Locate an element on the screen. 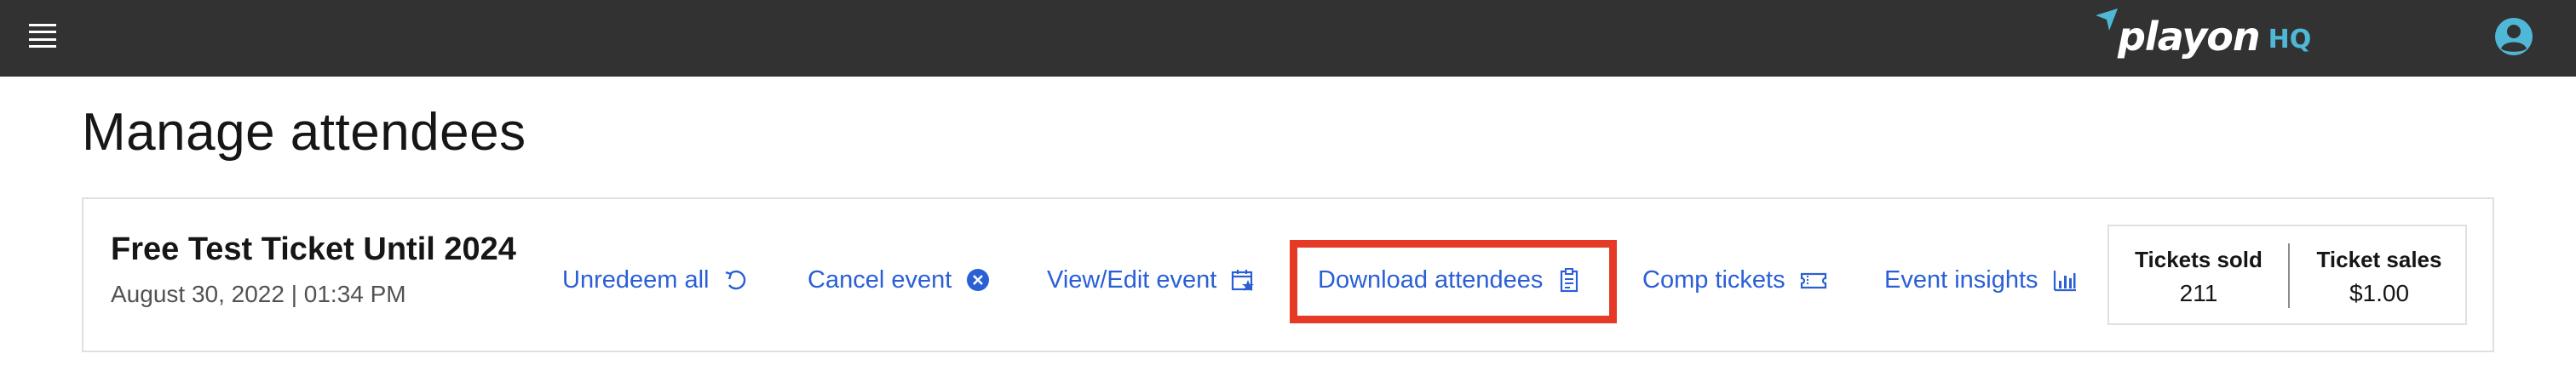  tickets-sold-value: 211 is located at coordinates (2199, 293).